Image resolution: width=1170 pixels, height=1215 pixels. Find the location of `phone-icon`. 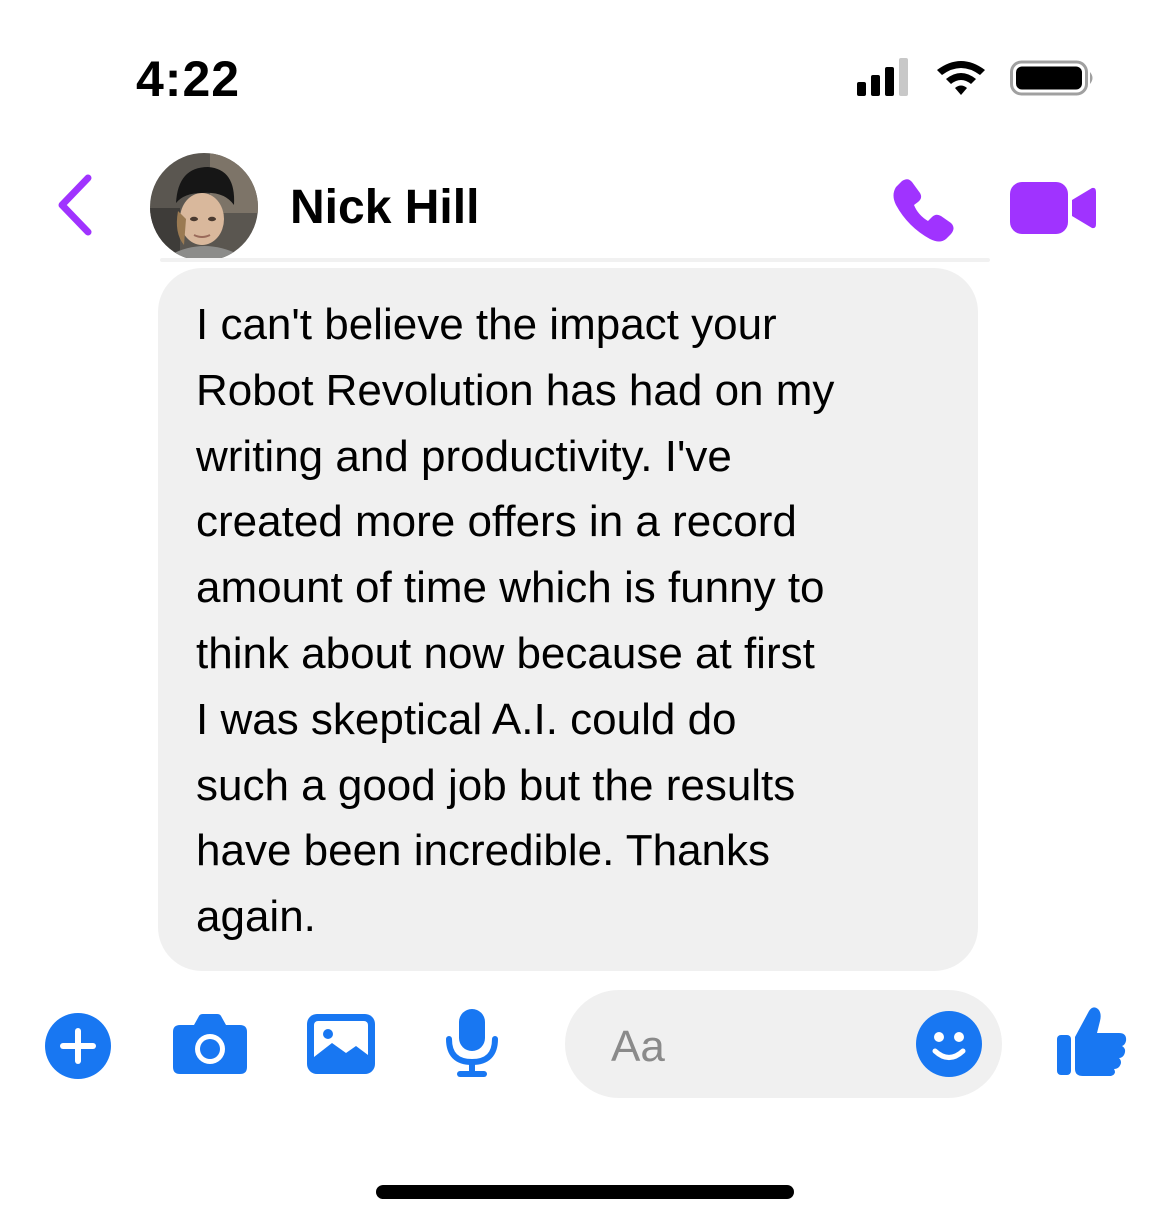

phone-icon is located at coordinates (924, 209).